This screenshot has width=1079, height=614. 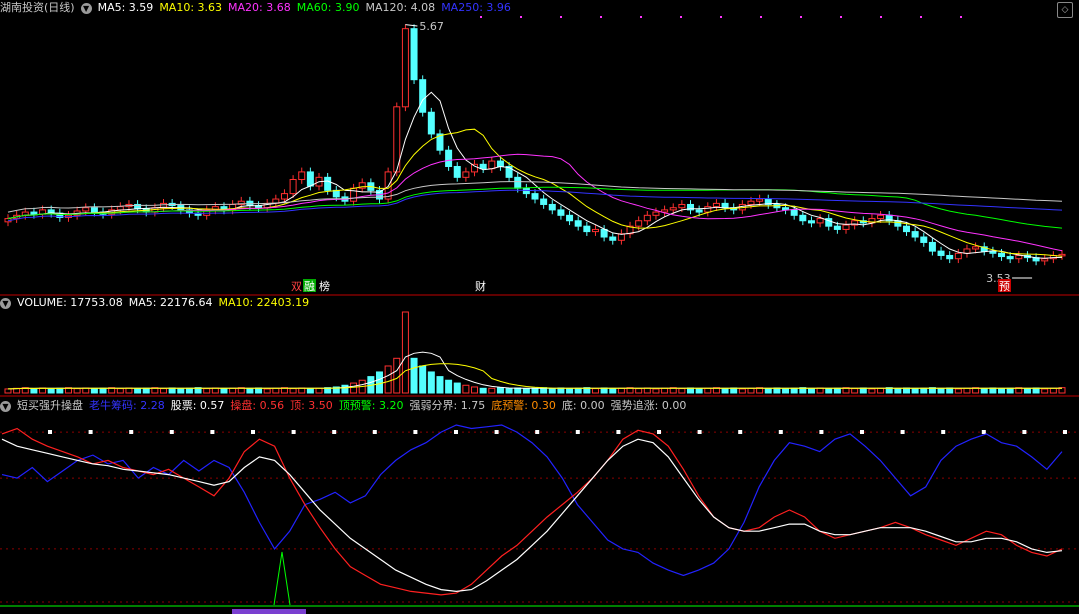 What do you see at coordinates (324, 286) in the screenshot?
I see `event-tag: 榜` at bounding box center [324, 286].